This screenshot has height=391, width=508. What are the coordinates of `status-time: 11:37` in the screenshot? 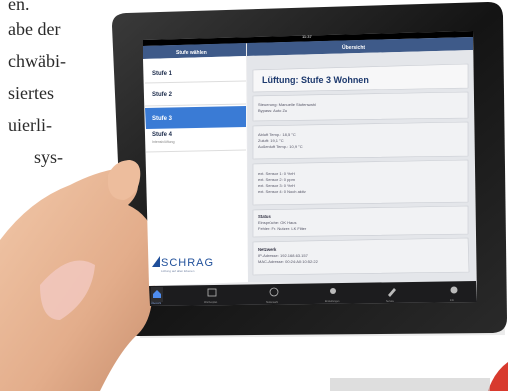 It's located at (307, 36).